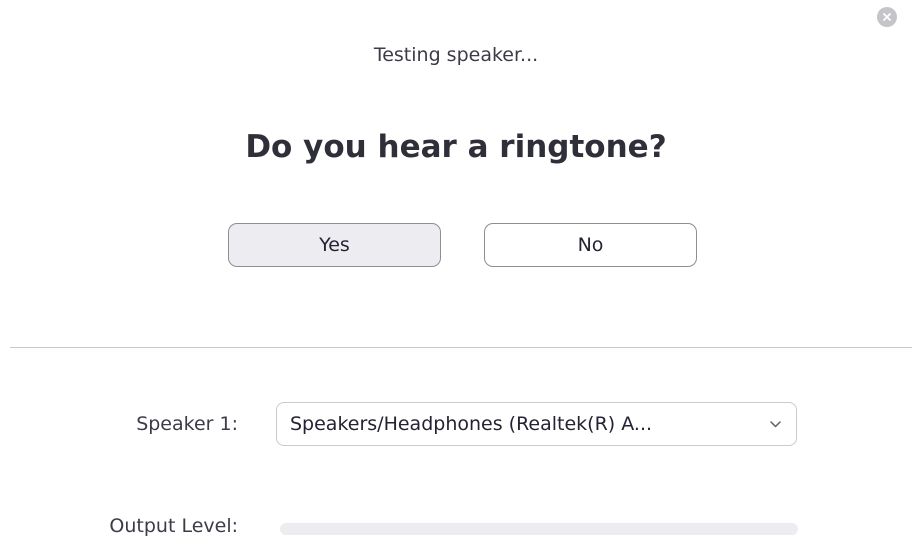 Image resolution: width=912 pixels, height=542 pixels. I want to click on section-divider, so click(461, 347).